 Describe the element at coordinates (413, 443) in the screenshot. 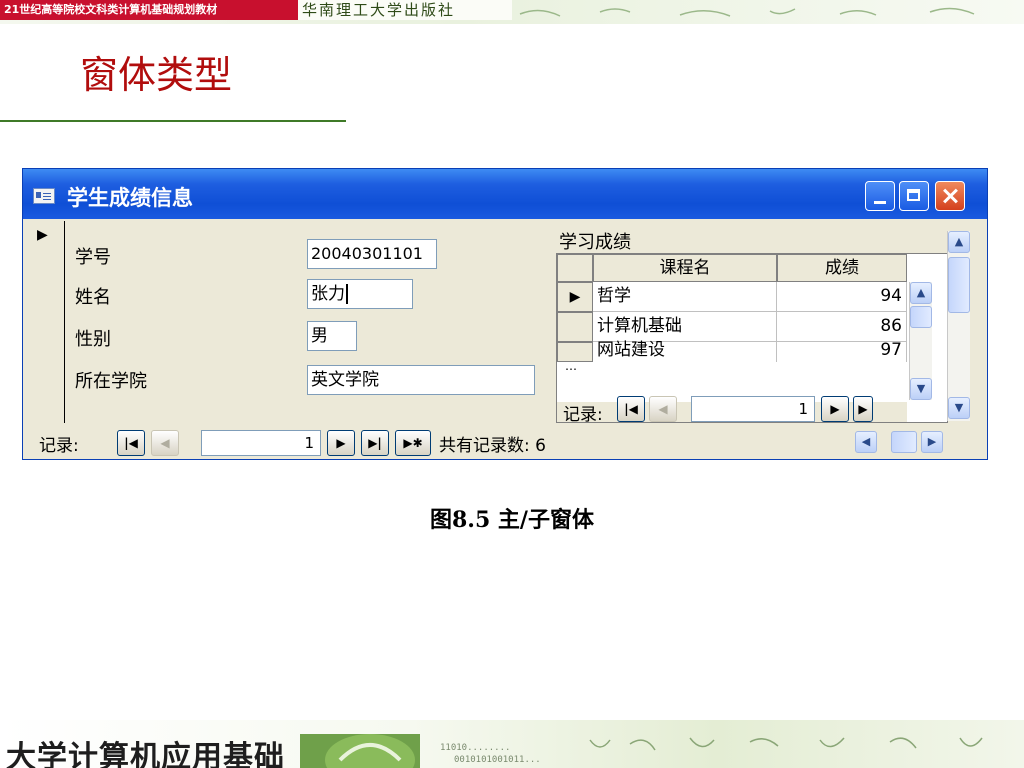

I see `new-record-icon: ▶✱` at that location.